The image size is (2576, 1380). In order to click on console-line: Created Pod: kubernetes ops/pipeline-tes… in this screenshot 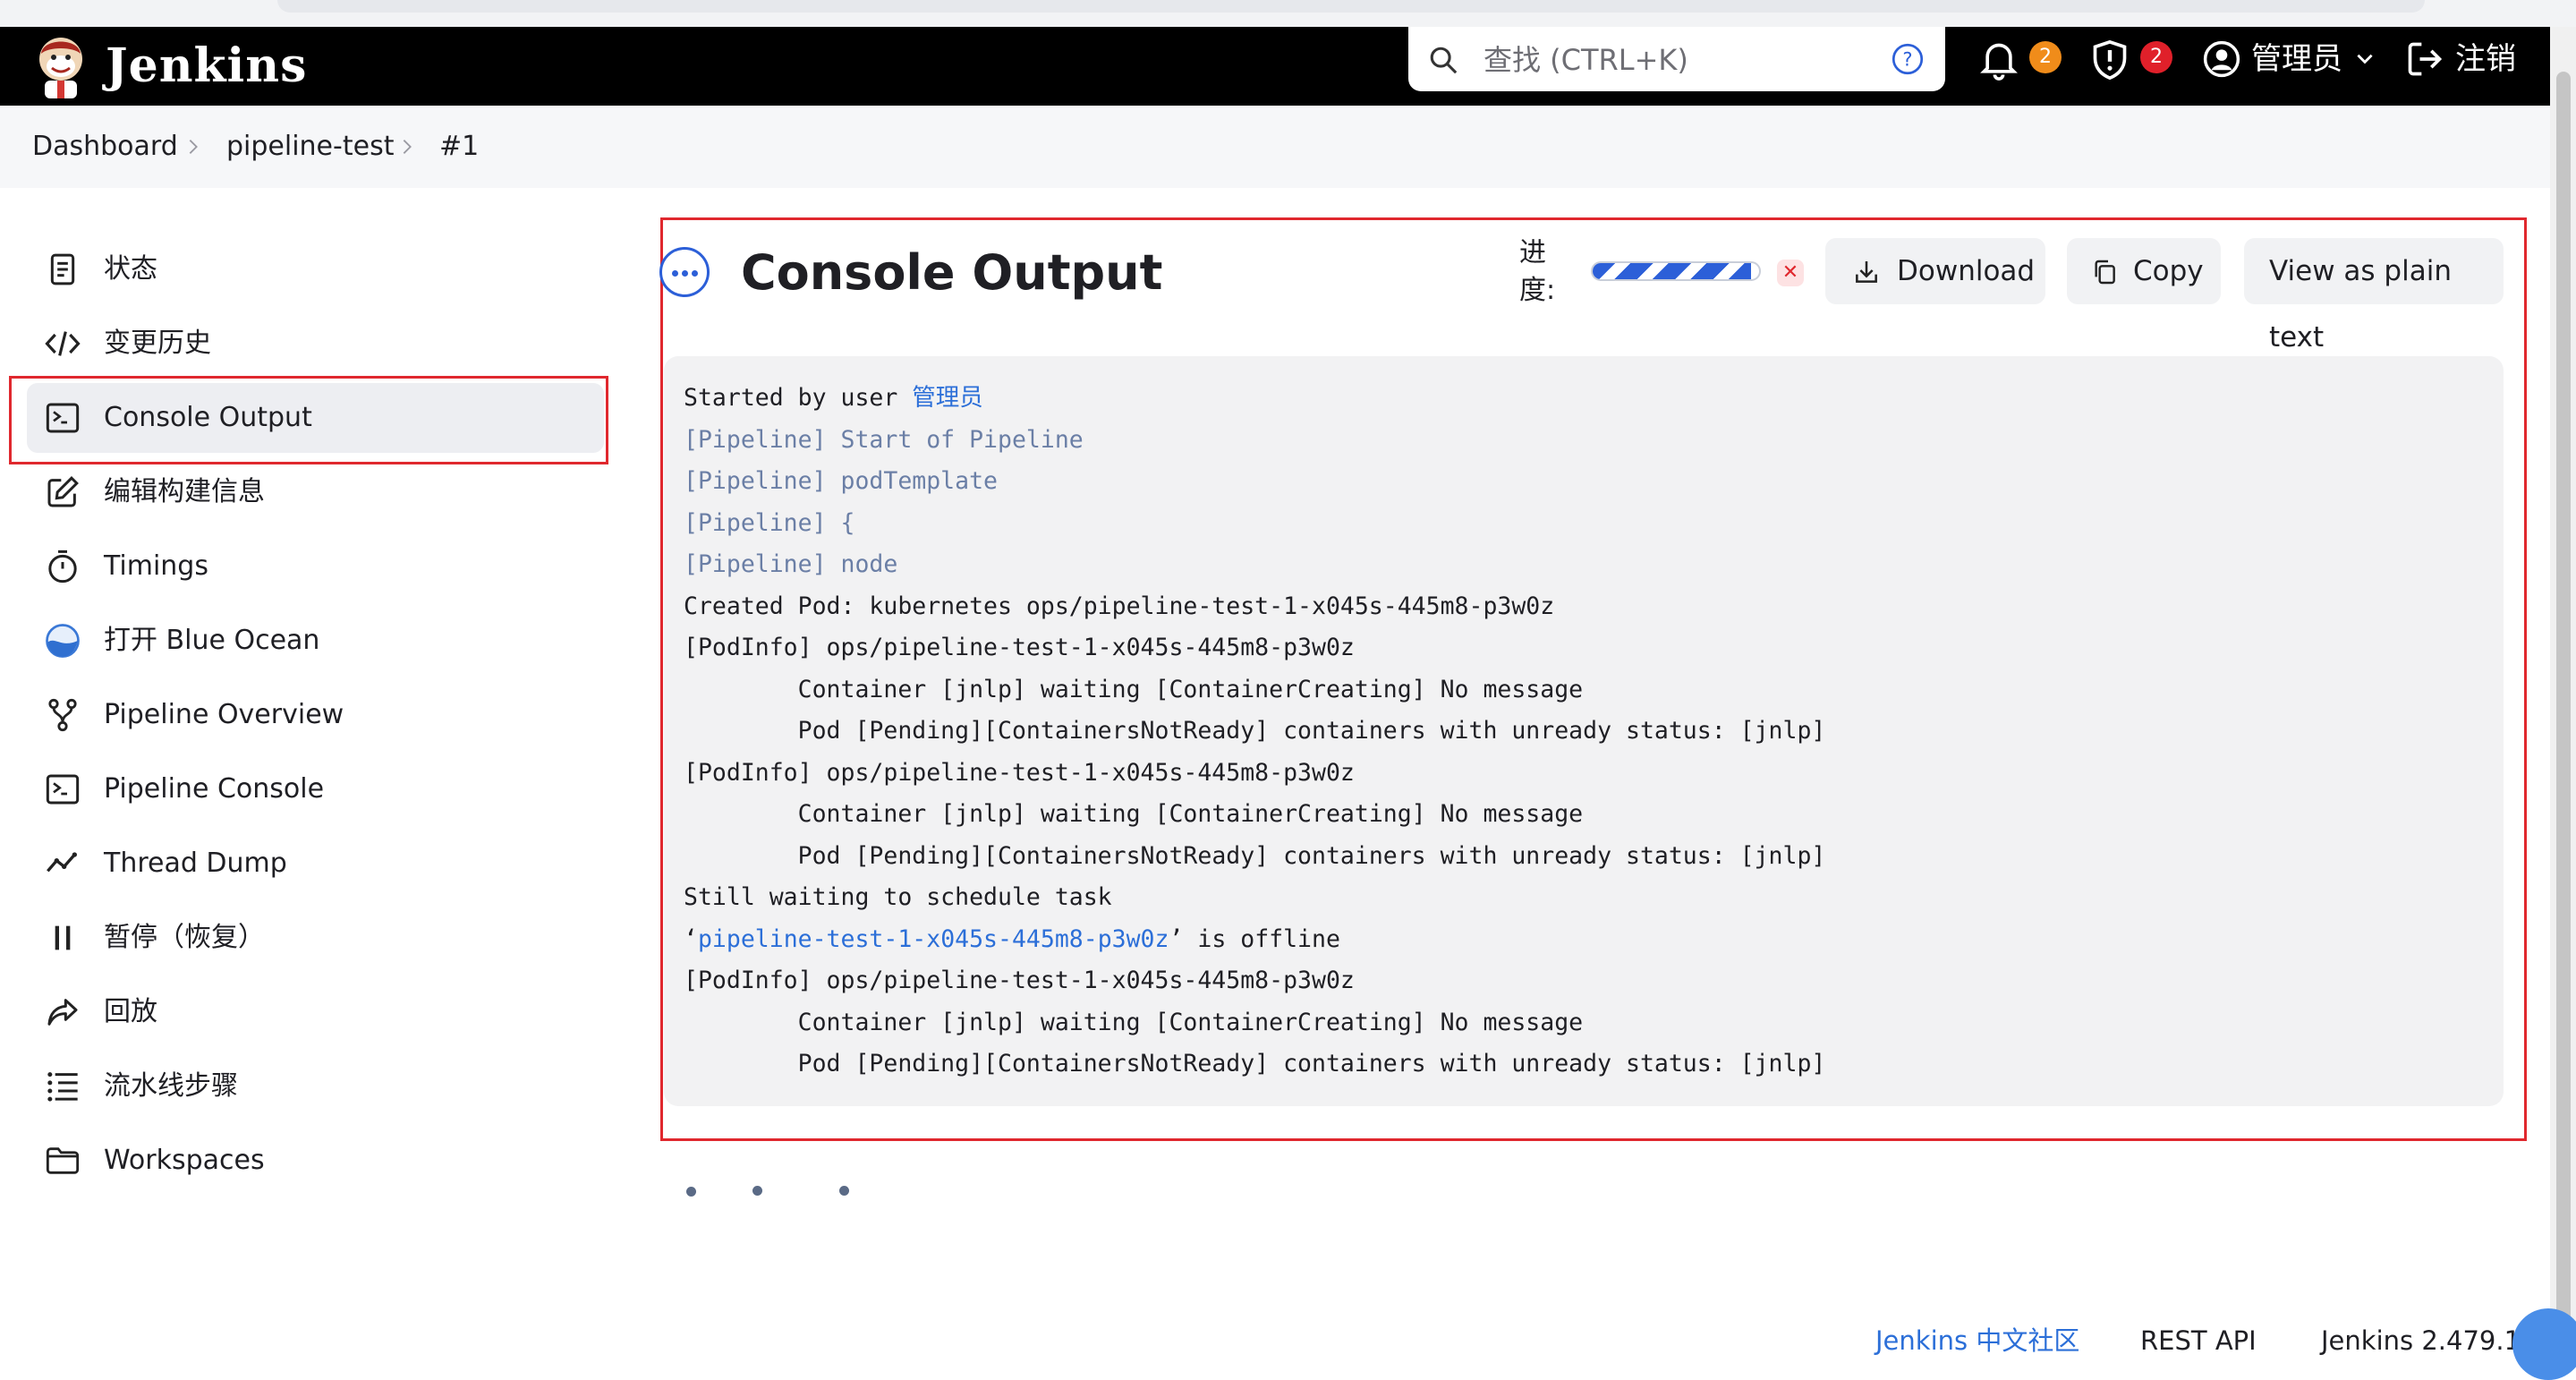, I will do `click(1119, 606)`.